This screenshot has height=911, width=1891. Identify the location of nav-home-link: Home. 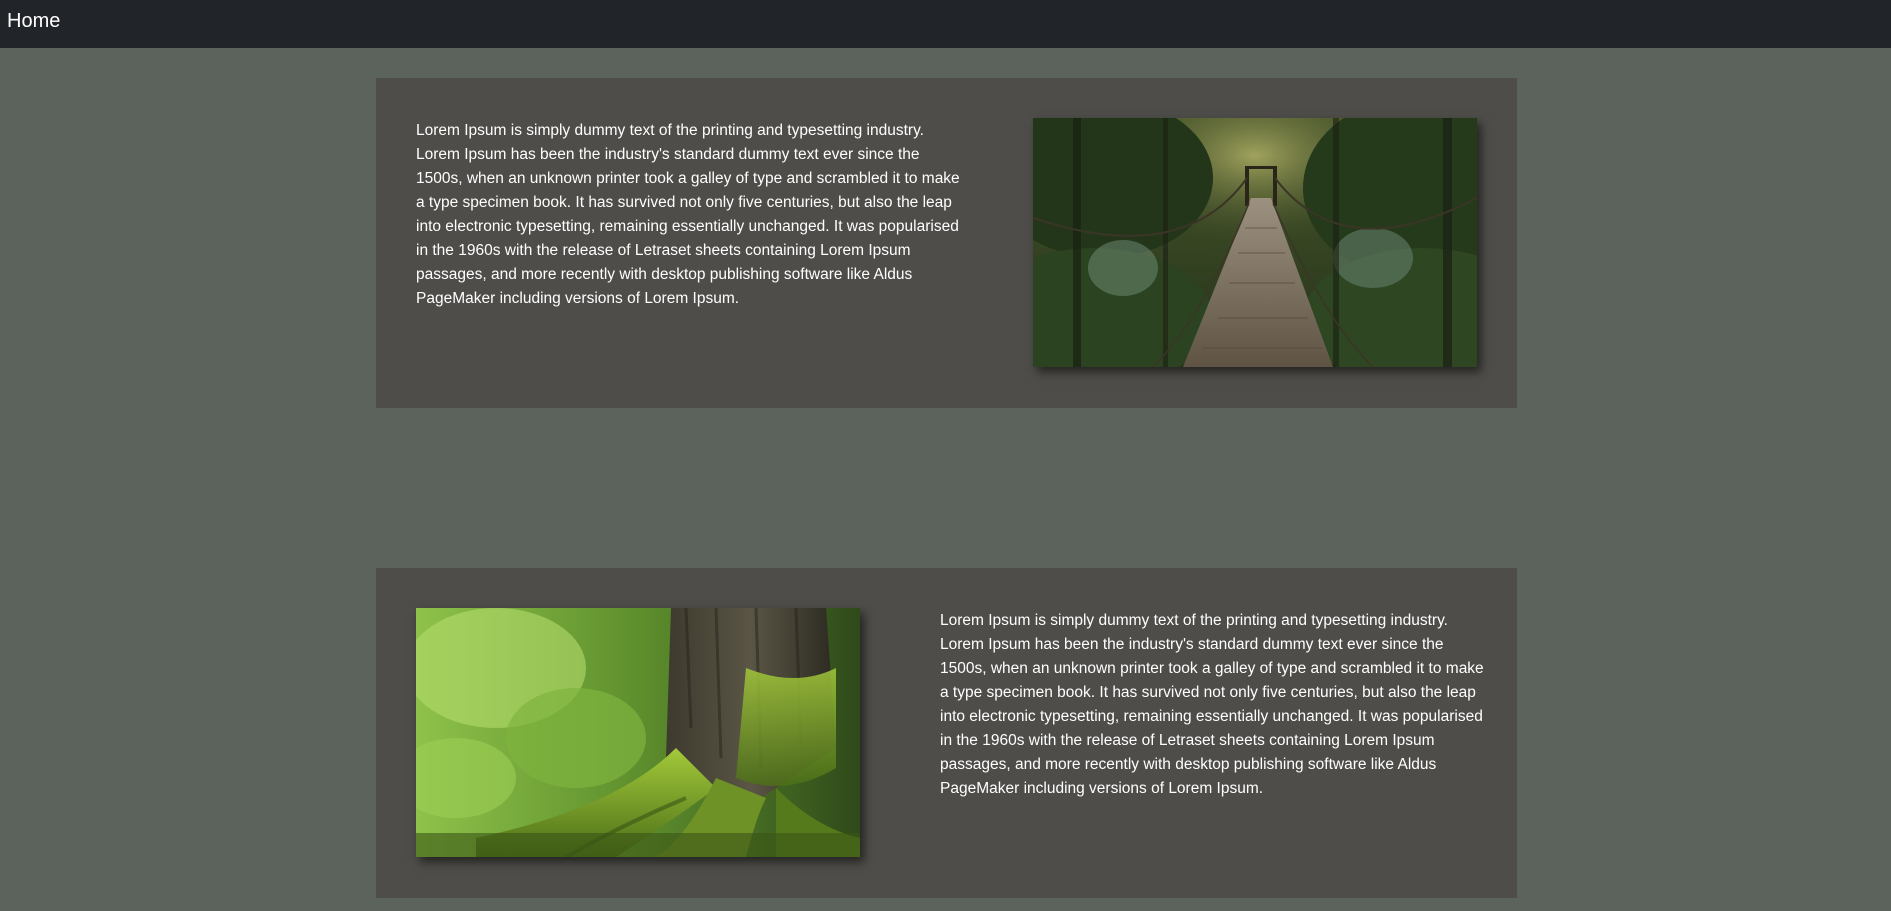
(33, 21).